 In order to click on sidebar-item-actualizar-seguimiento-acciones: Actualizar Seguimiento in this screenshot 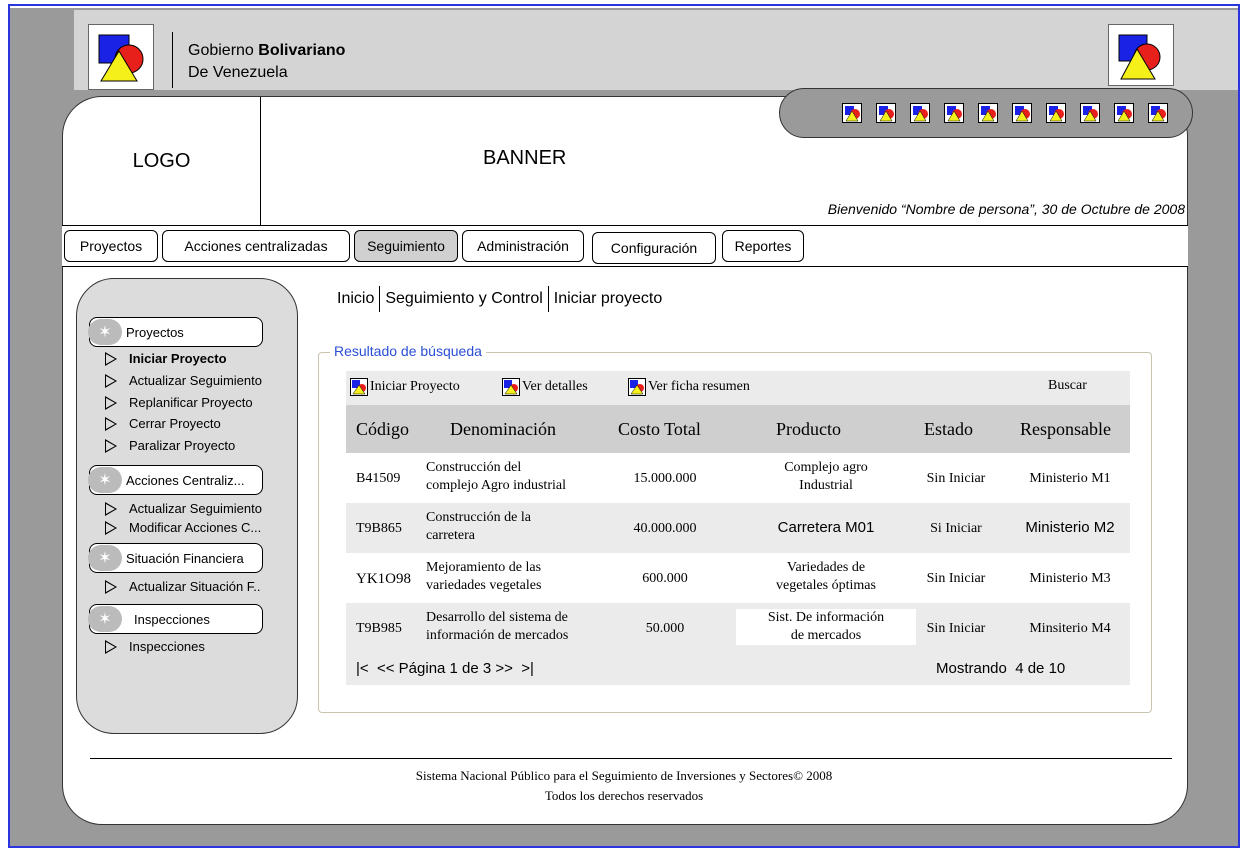, I will do `click(183, 508)`.